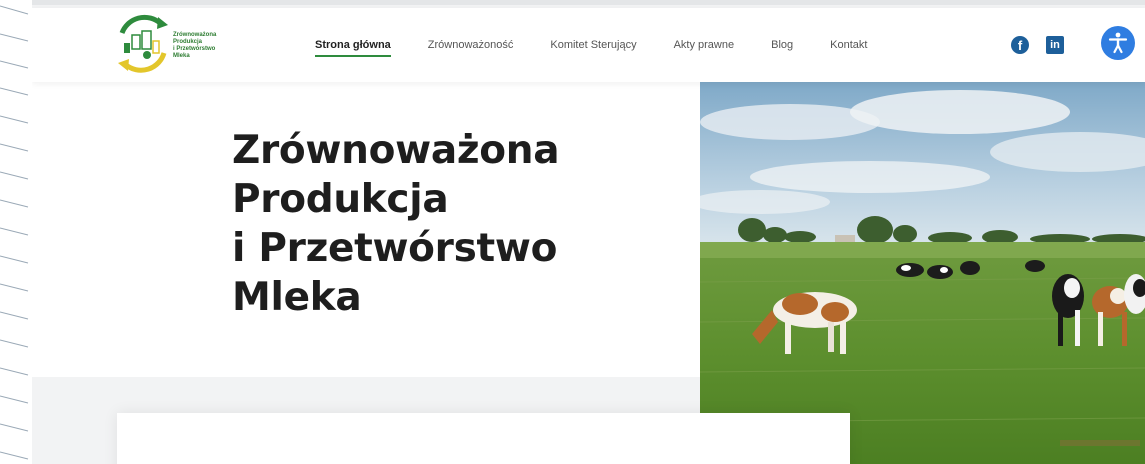  Describe the element at coordinates (297, 297) in the screenshot. I see `hero-title-line: Mleka` at that location.